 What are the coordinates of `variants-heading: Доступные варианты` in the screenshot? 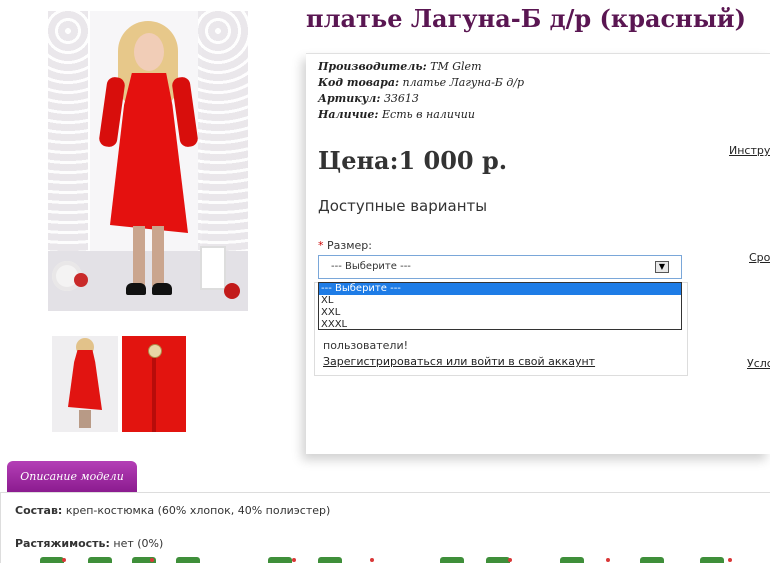 It's located at (403, 206).